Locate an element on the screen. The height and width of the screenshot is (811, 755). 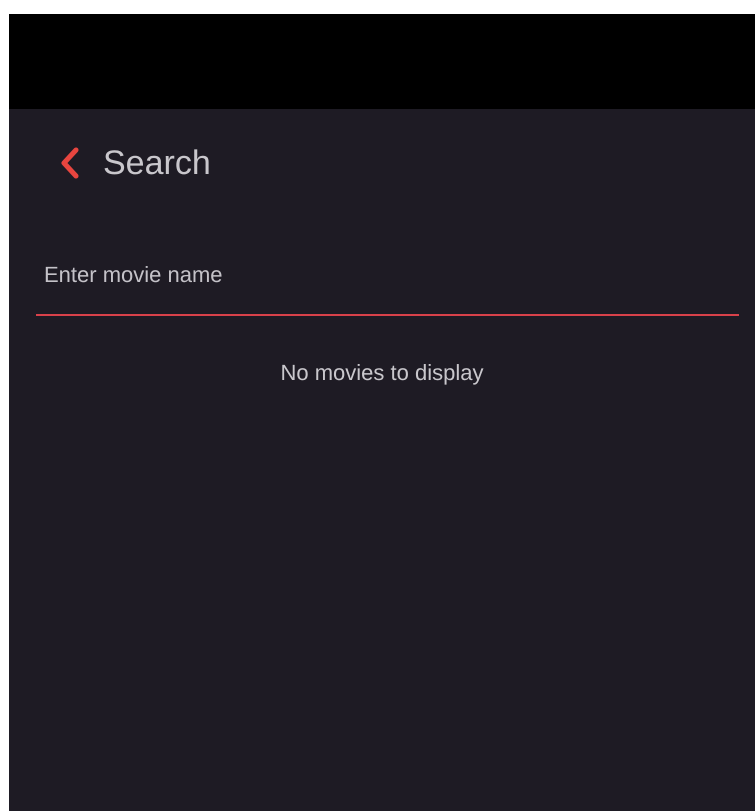
search-field: Enter movie name is located at coordinates (387, 289).